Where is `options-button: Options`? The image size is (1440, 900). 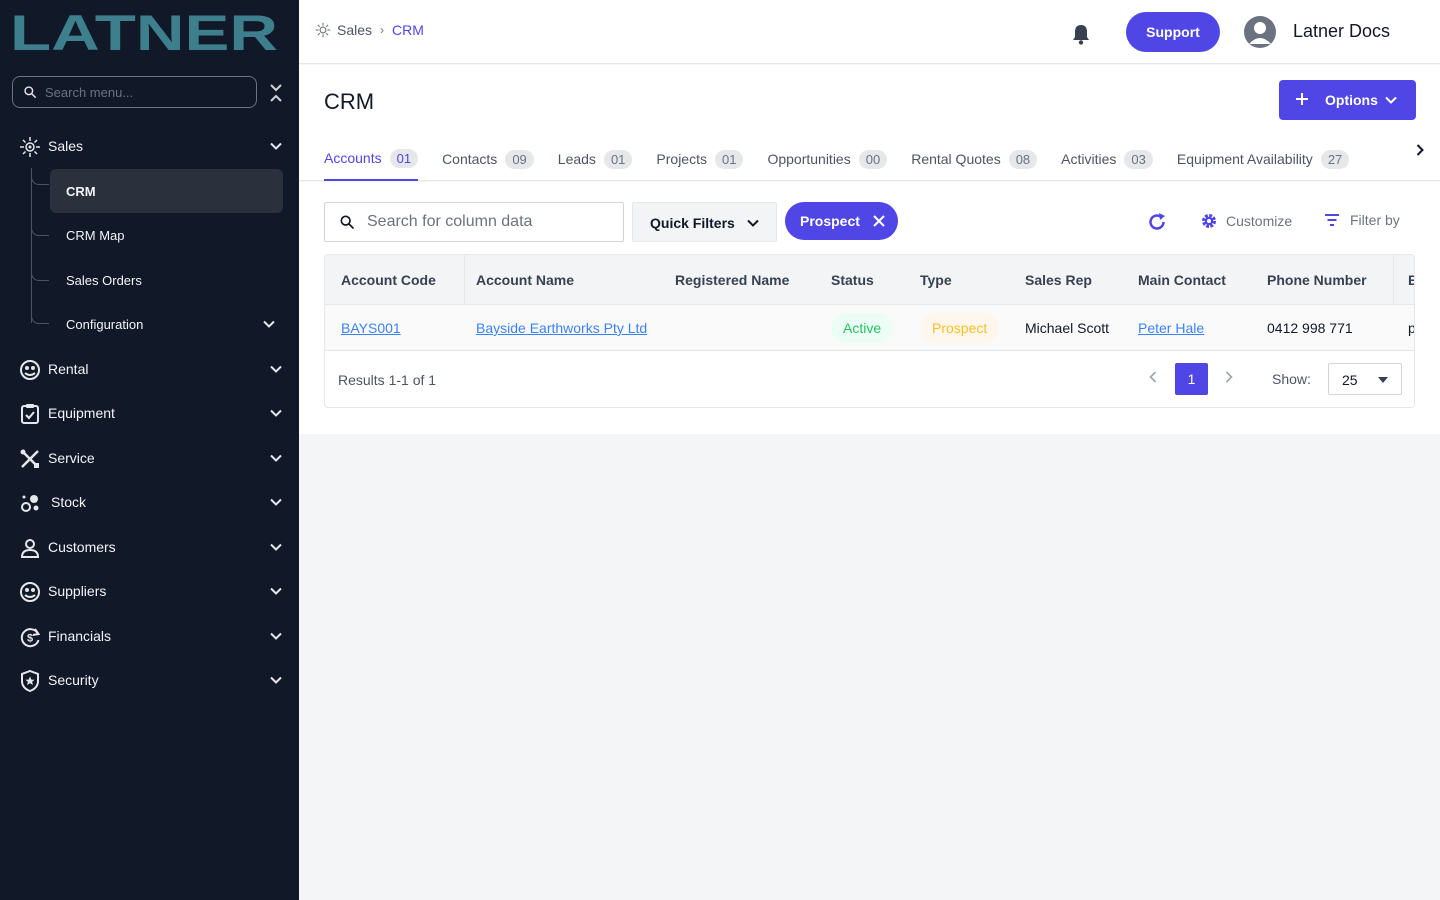
options-button: Options is located at coordinates (1347, 100).